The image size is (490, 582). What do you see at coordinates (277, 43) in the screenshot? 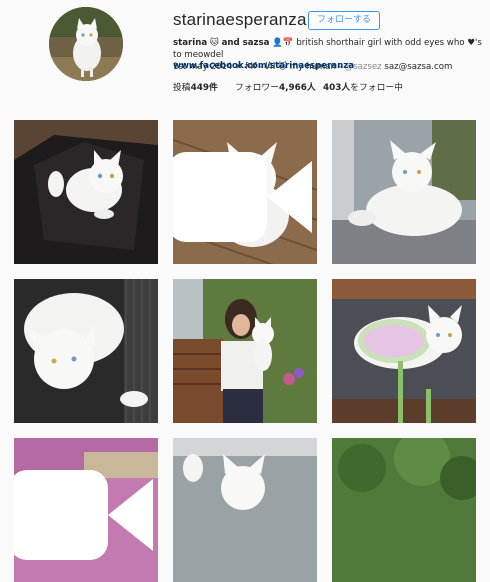
I see `person-silhouette-icon: 👤` at bounding box center [277, 43].